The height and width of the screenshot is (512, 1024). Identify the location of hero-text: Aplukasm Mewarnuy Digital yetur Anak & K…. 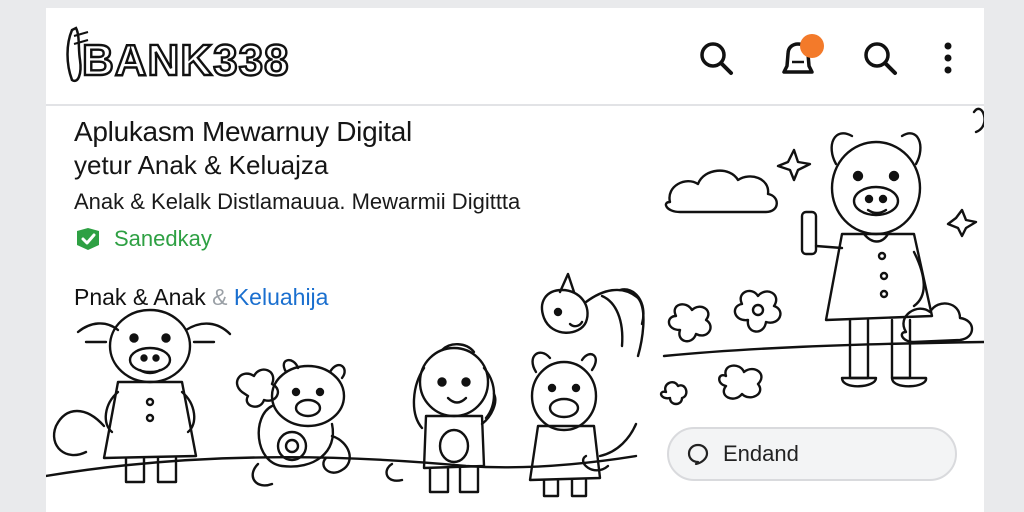
(297, 184).